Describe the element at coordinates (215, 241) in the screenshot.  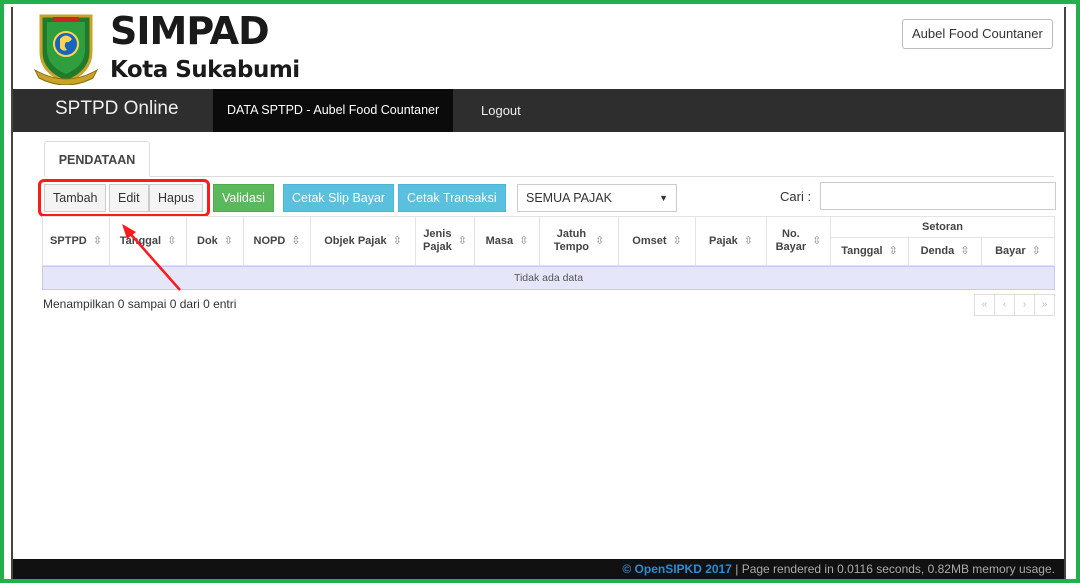
I see `column-dok: Dok ⇳` at that location.